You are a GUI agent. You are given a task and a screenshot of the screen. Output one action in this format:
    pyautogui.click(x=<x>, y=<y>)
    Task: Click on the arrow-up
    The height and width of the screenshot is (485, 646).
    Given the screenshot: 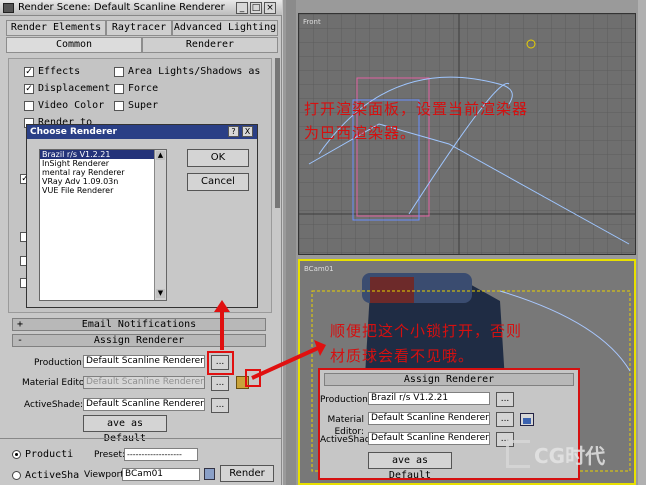 What is the action you would take?
    pyautogui.click(x=222, y=325)
    